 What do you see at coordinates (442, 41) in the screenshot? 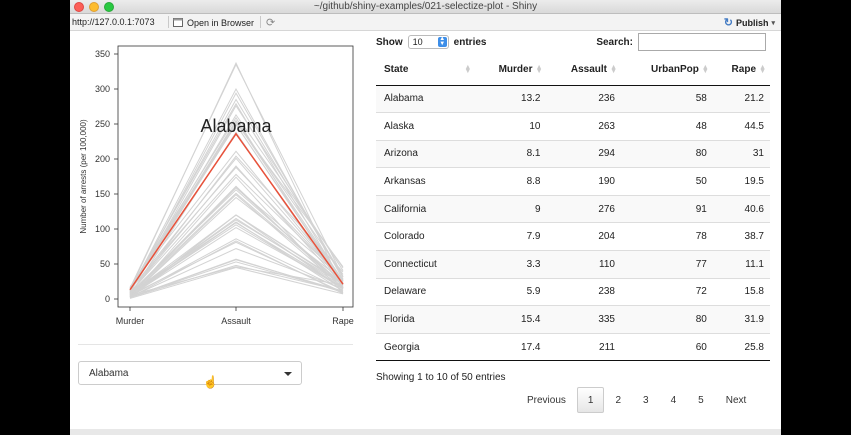
I see `stepper-icon: ▲ ▼` at bounding box center [442, 41].